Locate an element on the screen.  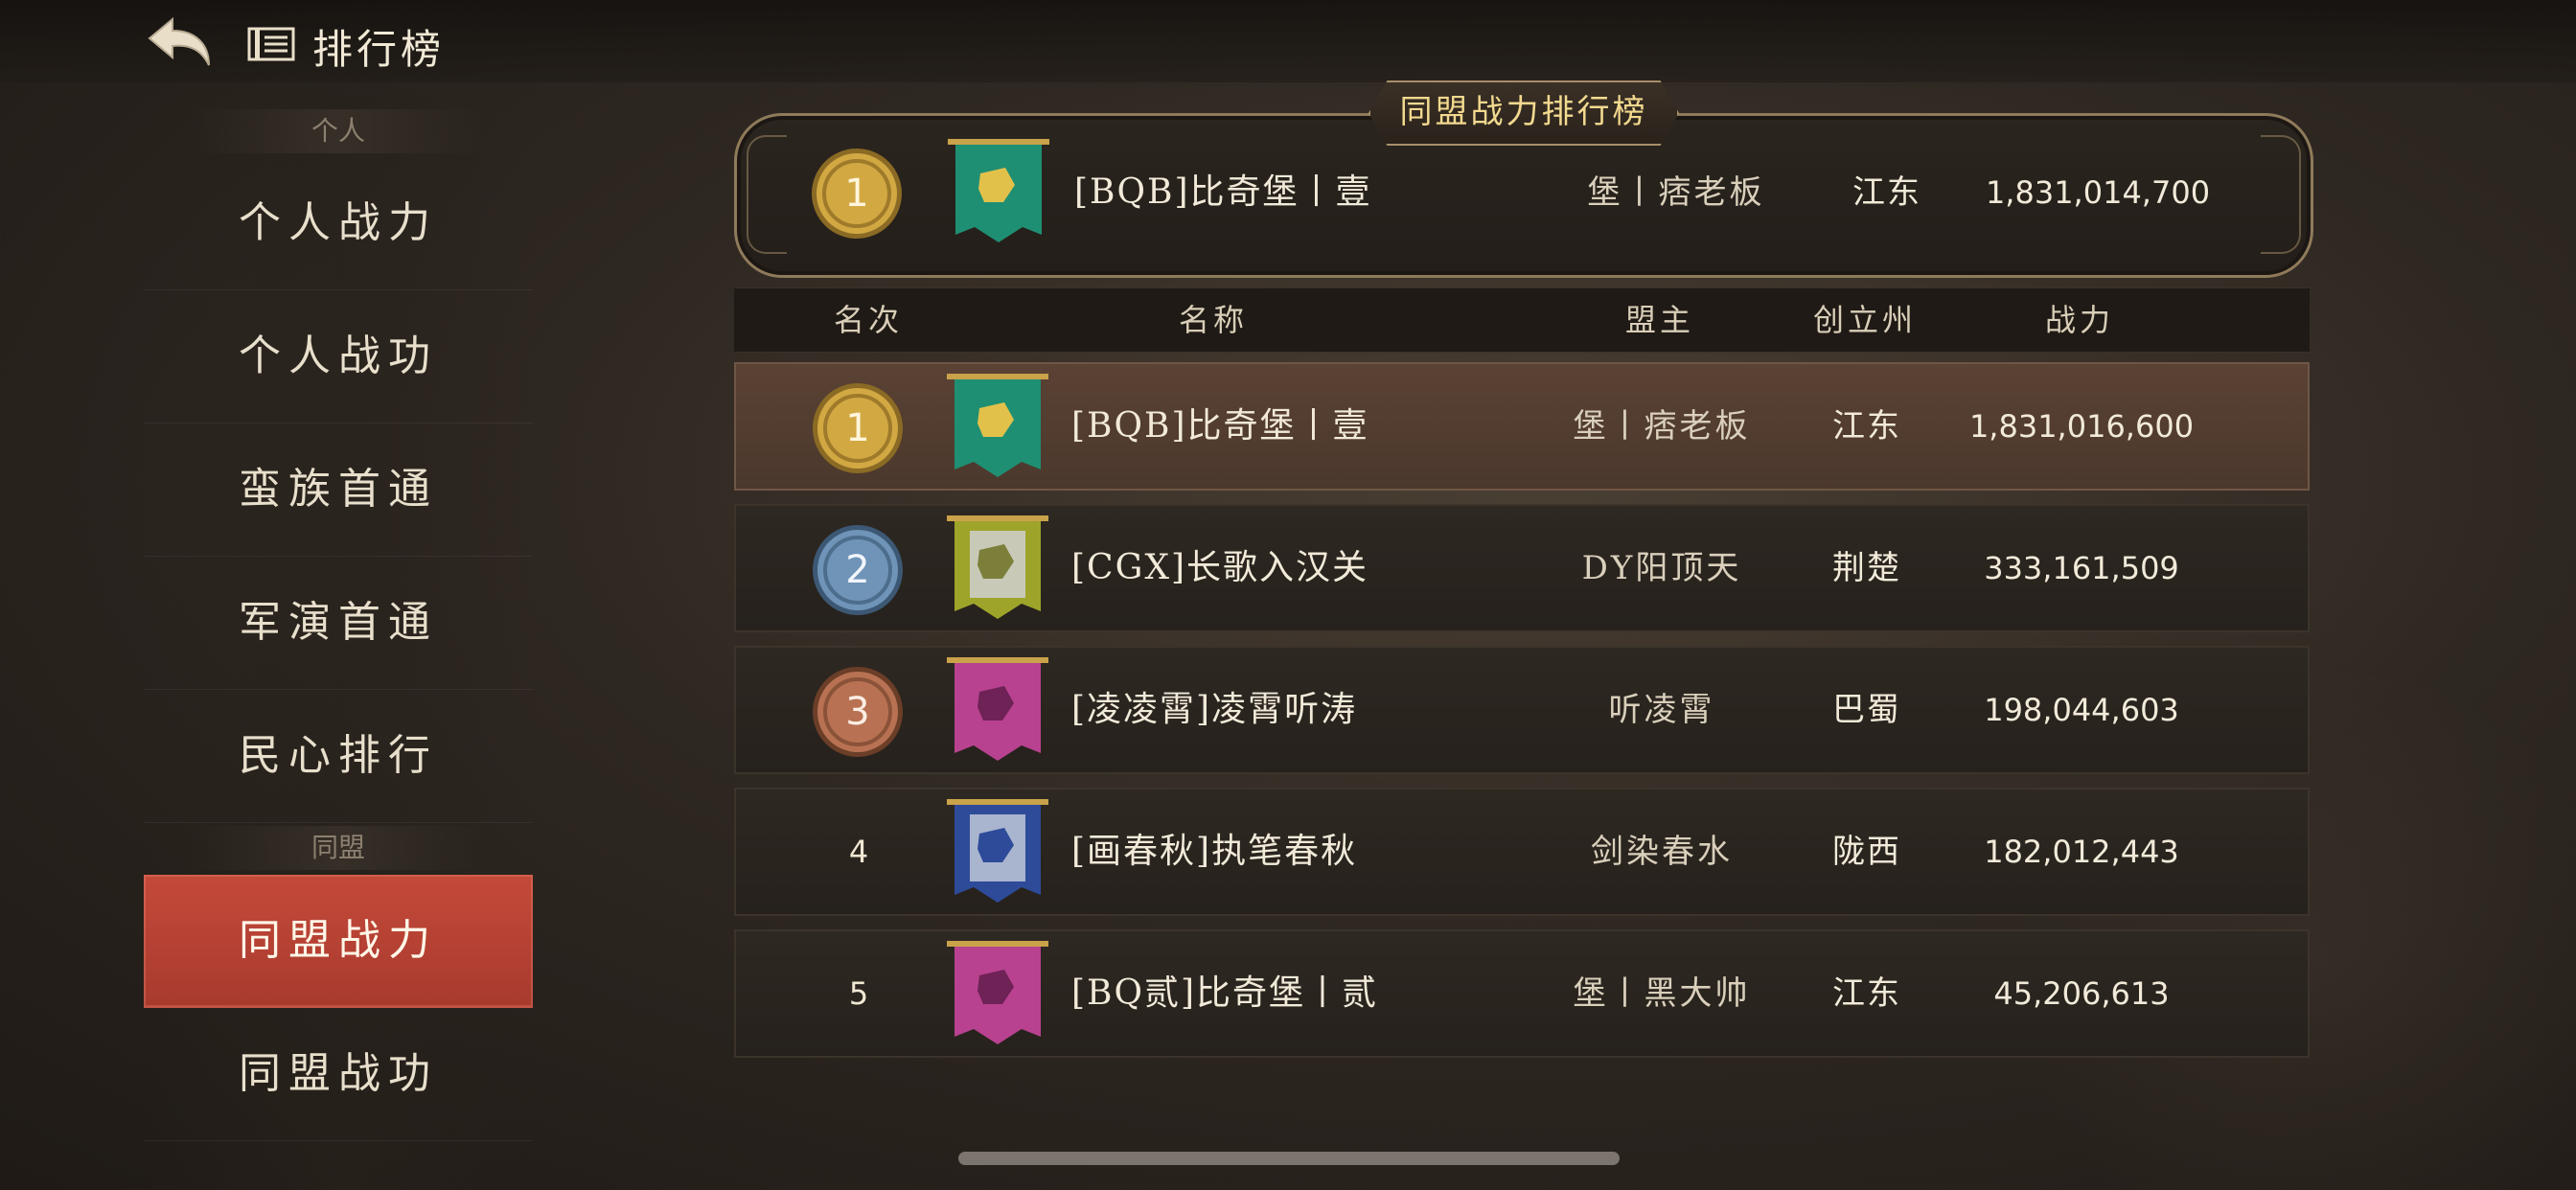
sidebar-section-personal: 个人 is located at coordinates (338, 131).